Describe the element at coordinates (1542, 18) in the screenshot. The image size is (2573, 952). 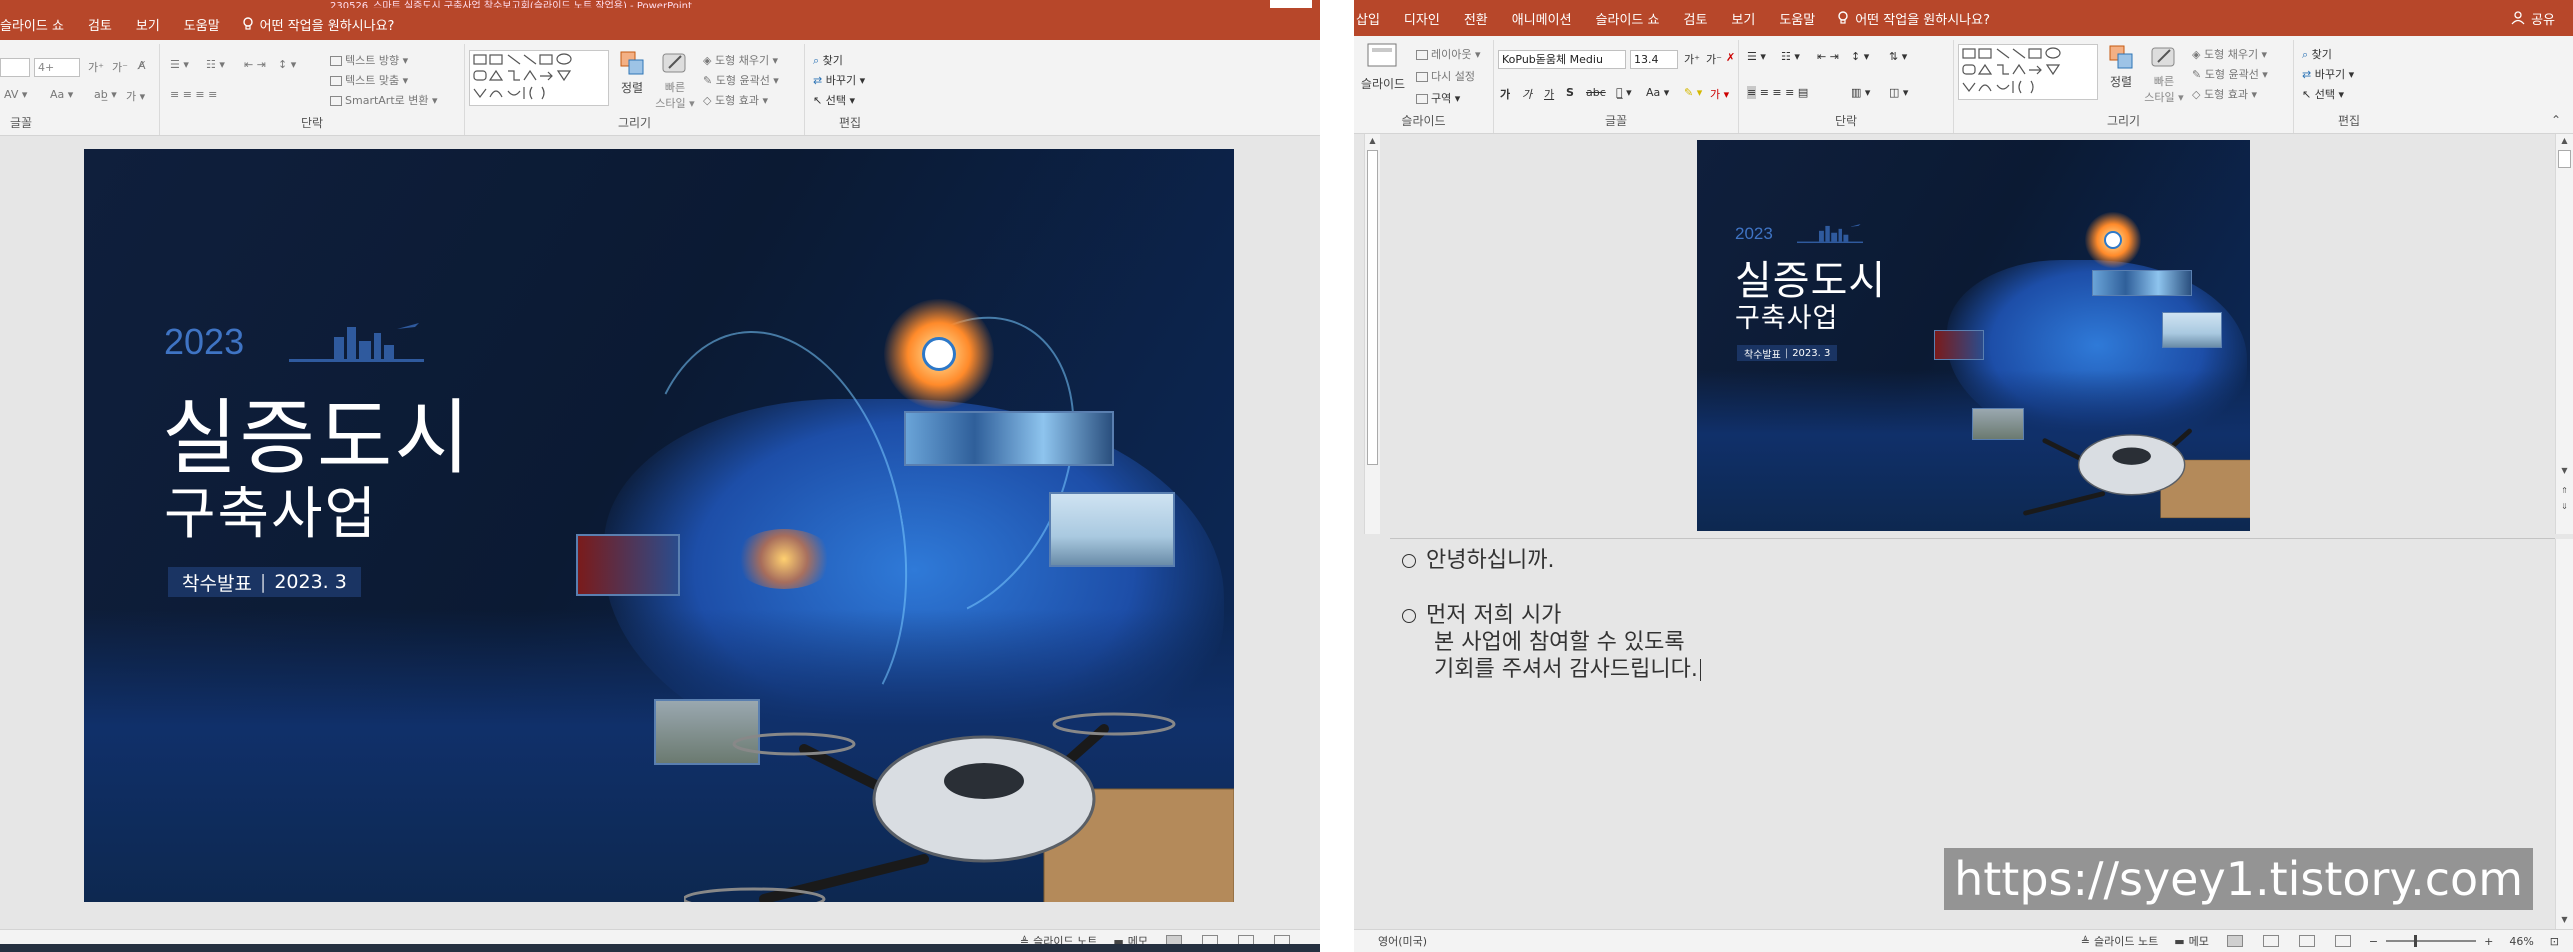
I see `tab-animations: 애니메이션` at that location.